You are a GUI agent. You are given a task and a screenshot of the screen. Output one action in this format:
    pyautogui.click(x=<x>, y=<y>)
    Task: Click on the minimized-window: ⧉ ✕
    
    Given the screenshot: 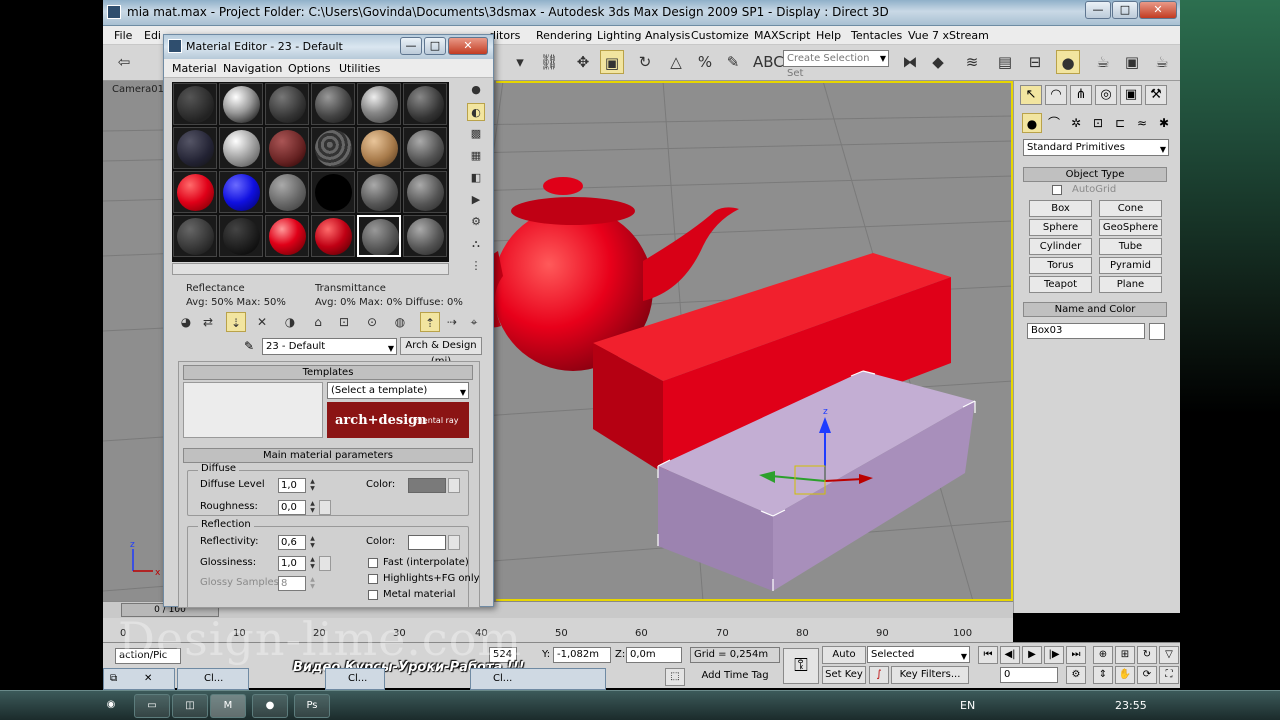 What is the action you would take?
    pyautogui.click(x=139, y=679)
    